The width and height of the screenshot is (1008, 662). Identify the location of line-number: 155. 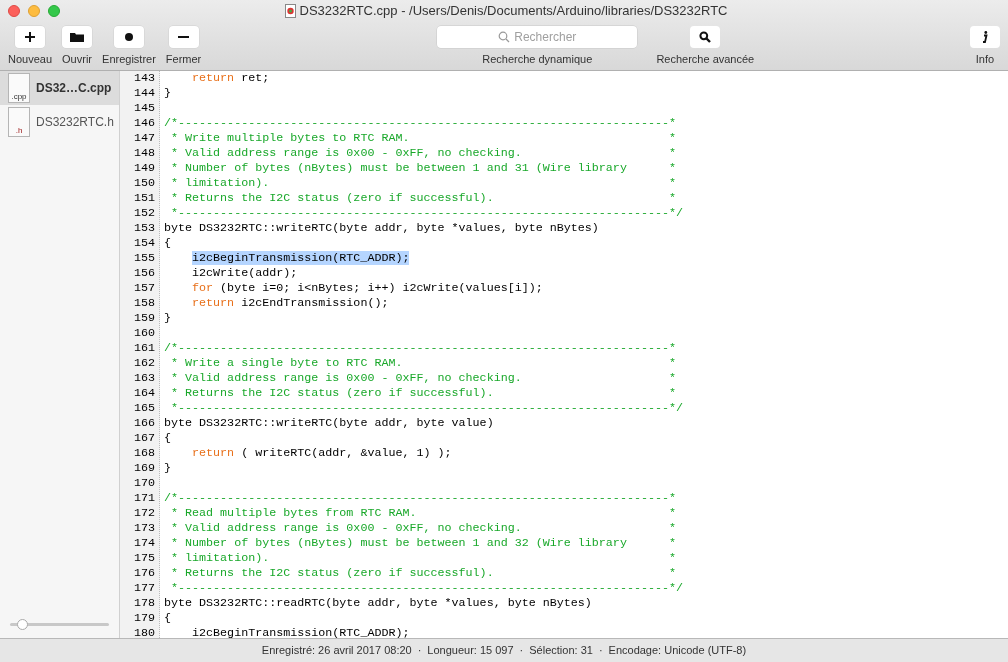
(143, 258).